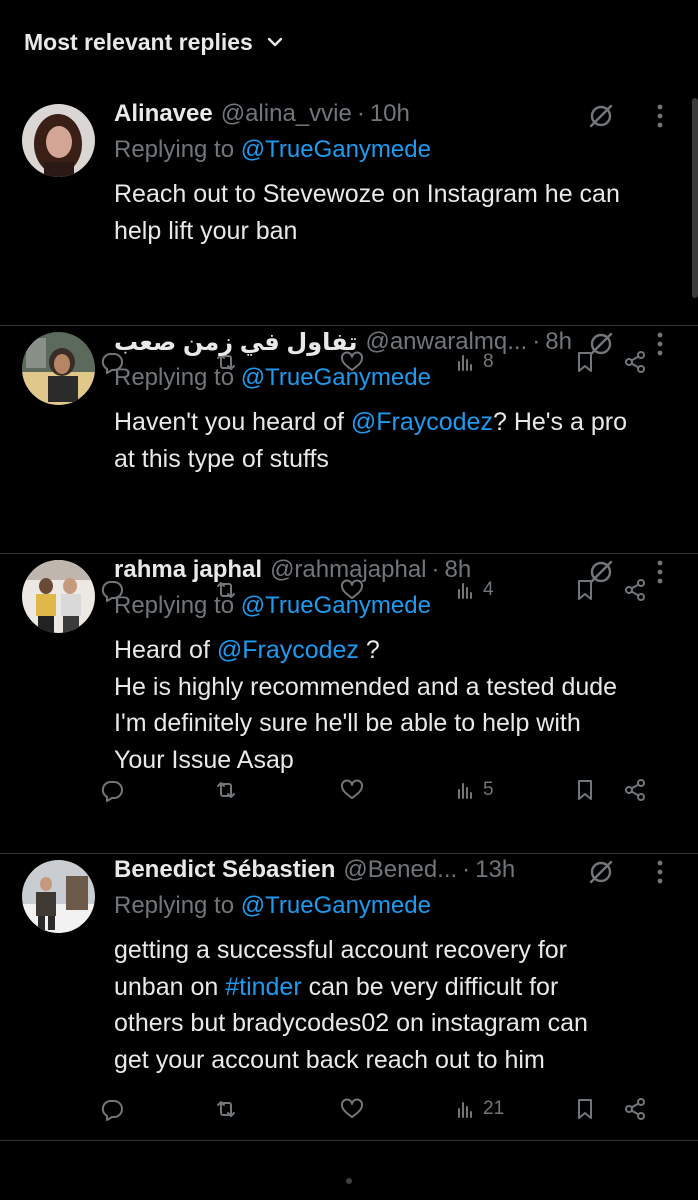 This screenshot has width=698, height=1200. I want to click on loading-indicator, so click(349, 1181).